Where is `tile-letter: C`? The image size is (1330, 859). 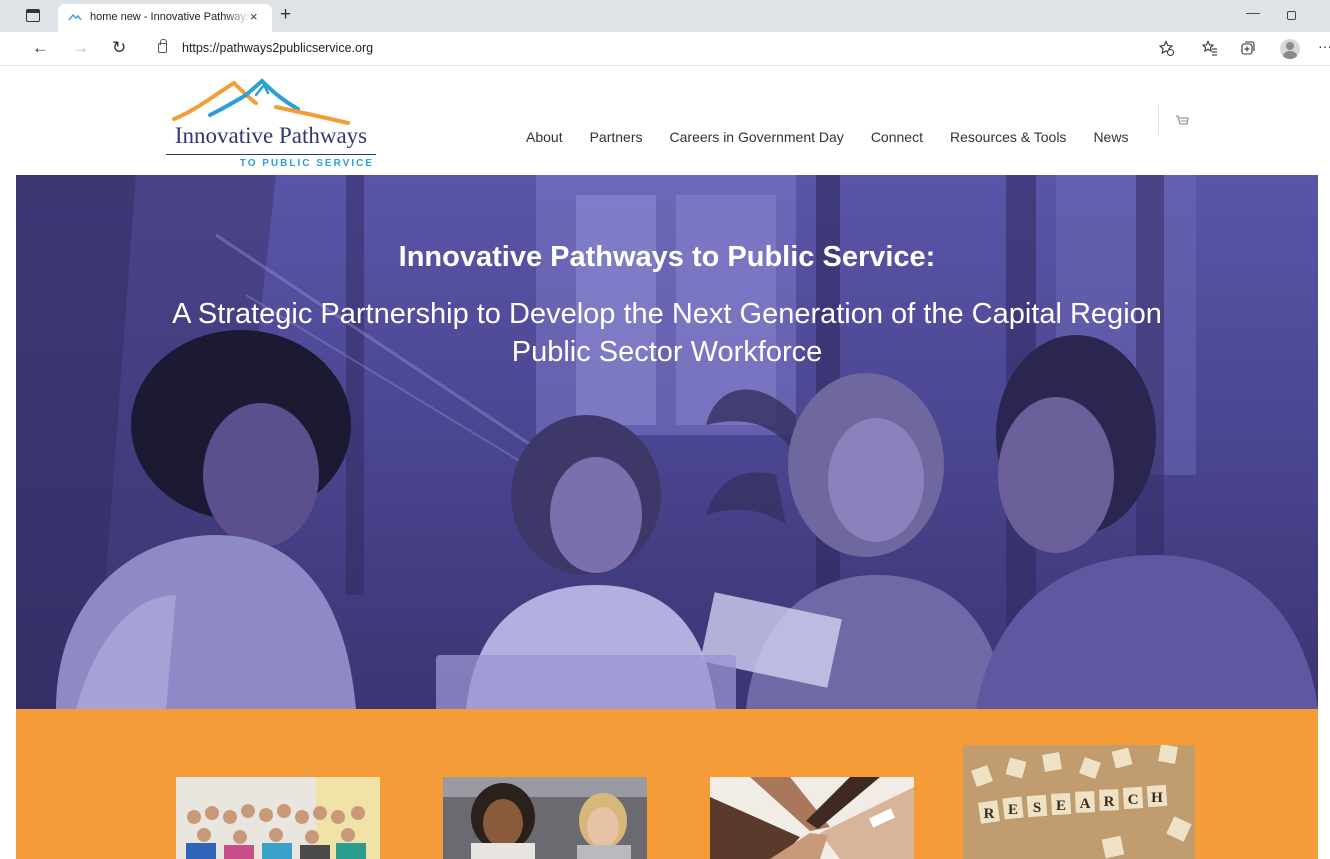
tile-letter: C is located at coordinates (1133, 800).